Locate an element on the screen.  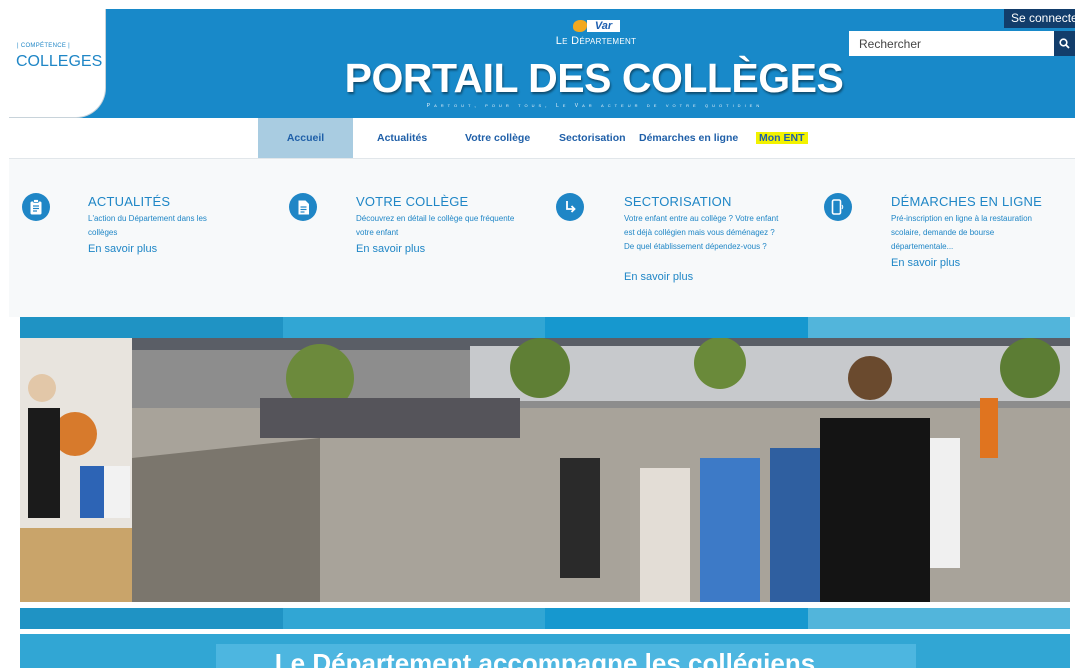
promo-banner: Le Département accompagne les collégiens is located at coordinates (545, 651).